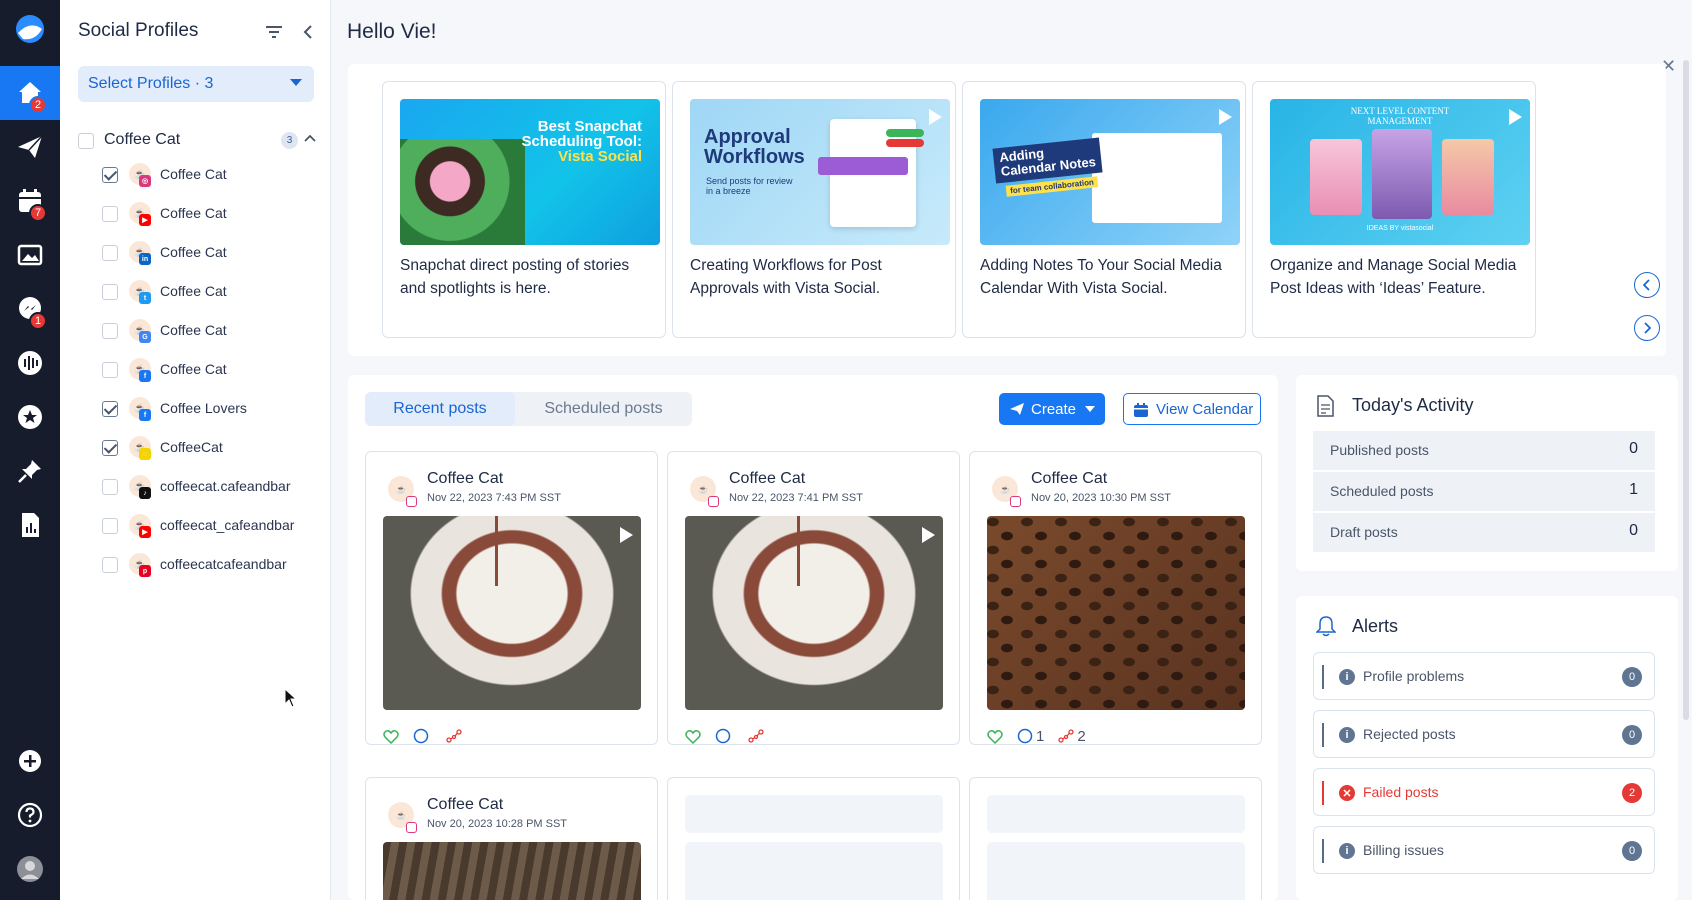  I want to click on chevron-up-icon, so click(310, 141).